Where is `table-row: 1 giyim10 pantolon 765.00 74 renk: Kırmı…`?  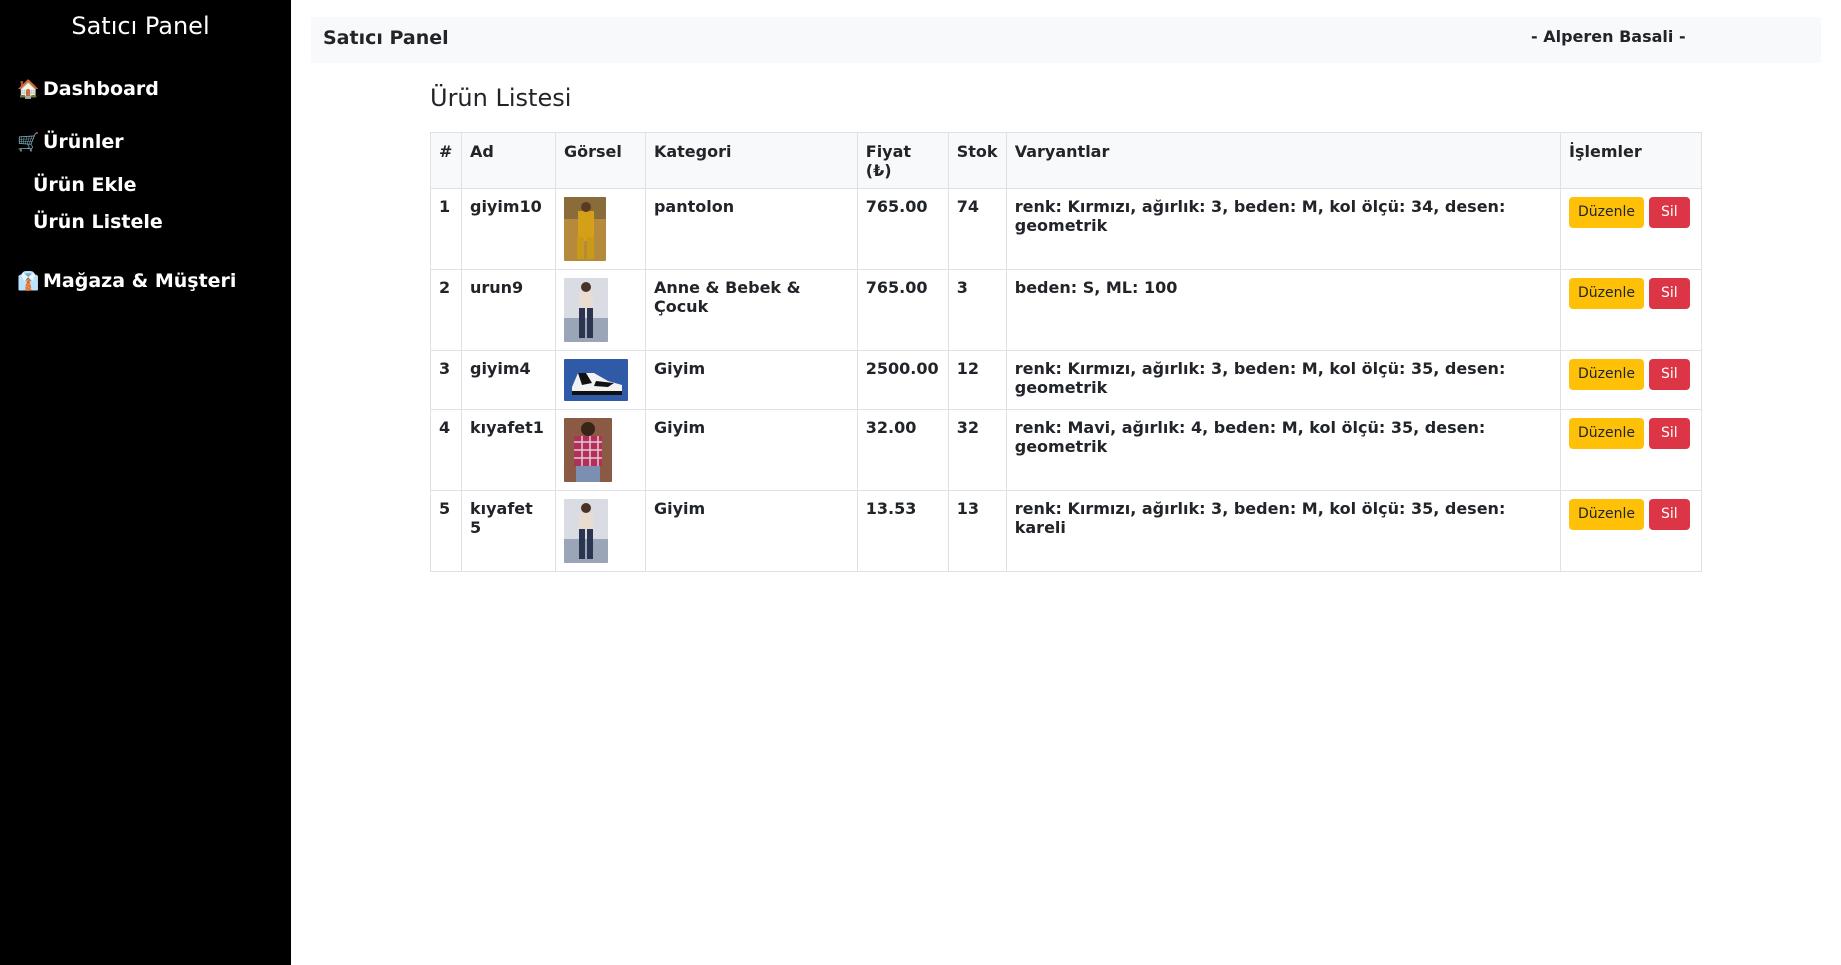
table-row: 1 giyim10 pantolon 765.00 74 renk: Kırmı… is located at coordinates (1066, 229).